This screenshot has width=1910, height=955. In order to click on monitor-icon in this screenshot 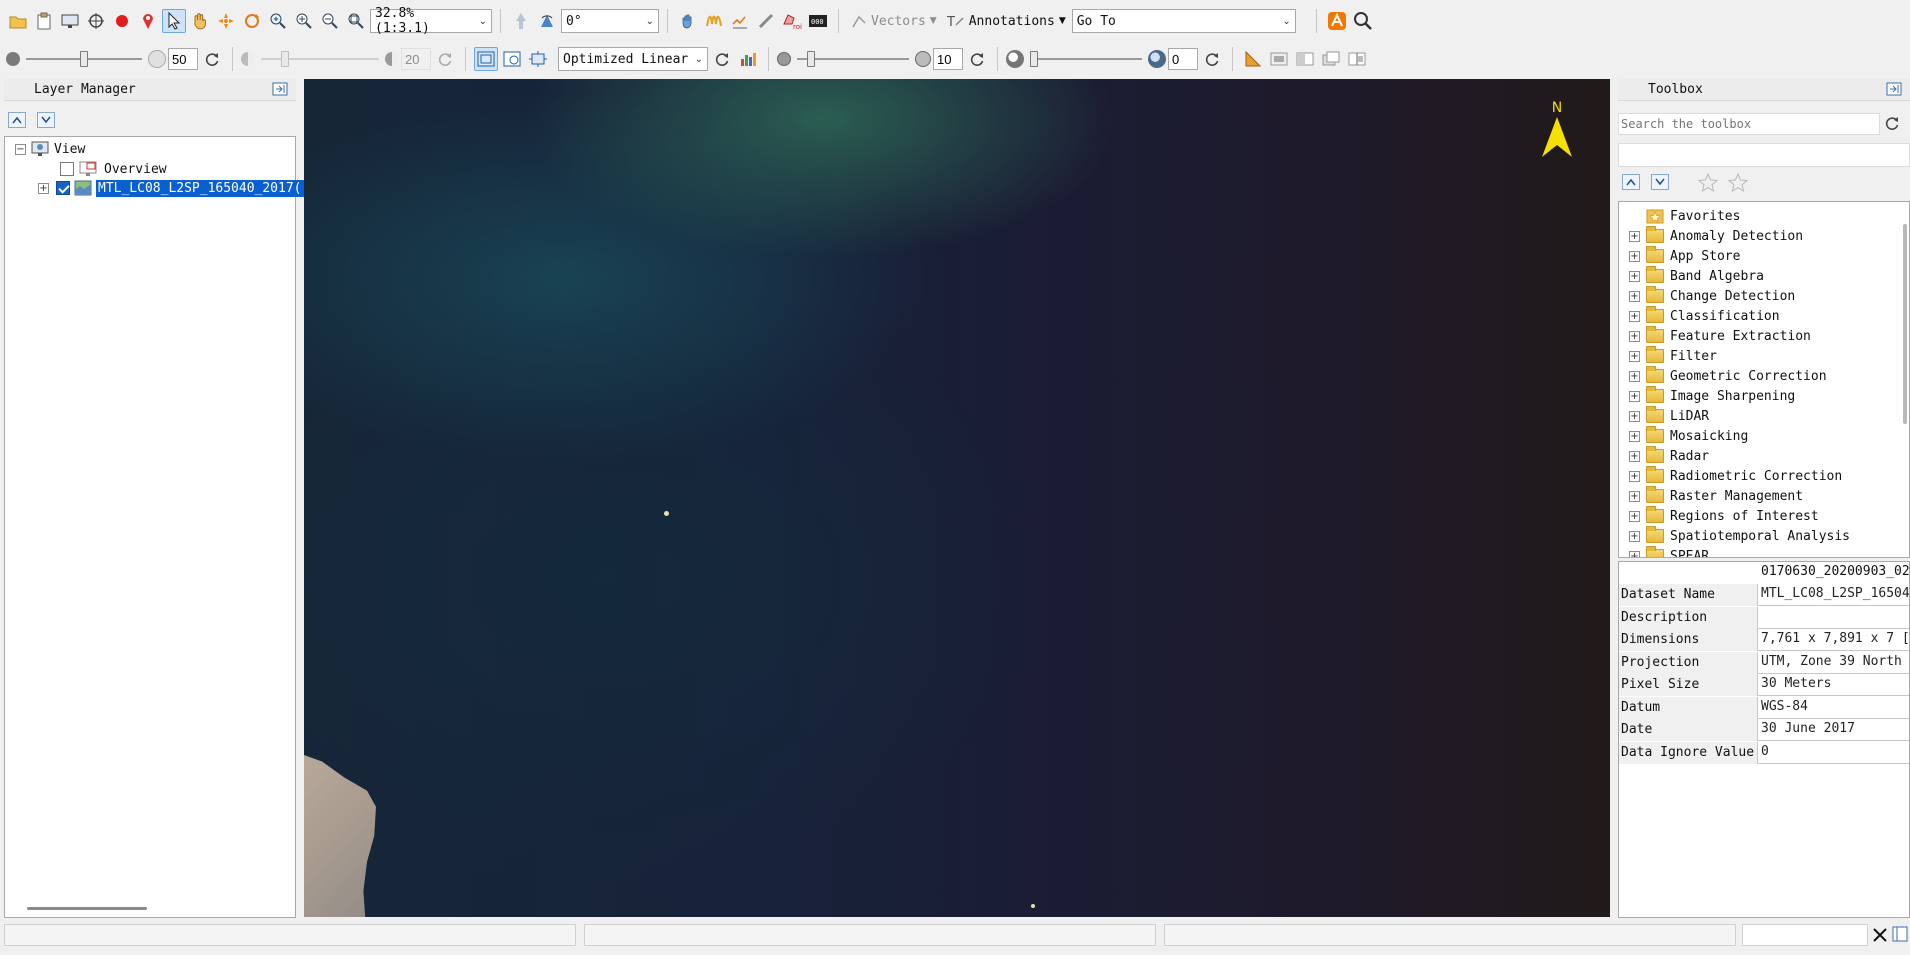, I will do `click(70, 21)`.